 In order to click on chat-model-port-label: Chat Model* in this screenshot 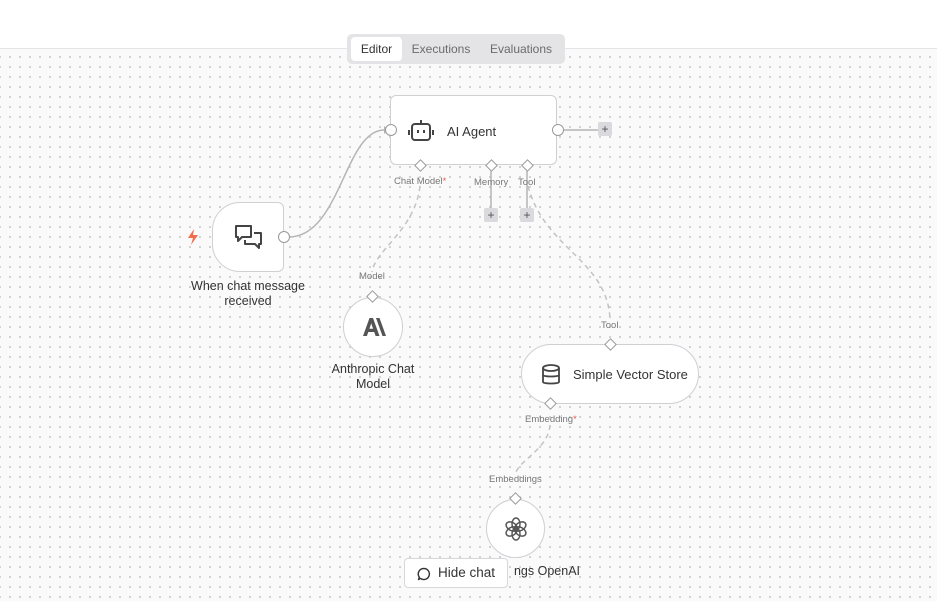, I will do `click(420, 181)`.